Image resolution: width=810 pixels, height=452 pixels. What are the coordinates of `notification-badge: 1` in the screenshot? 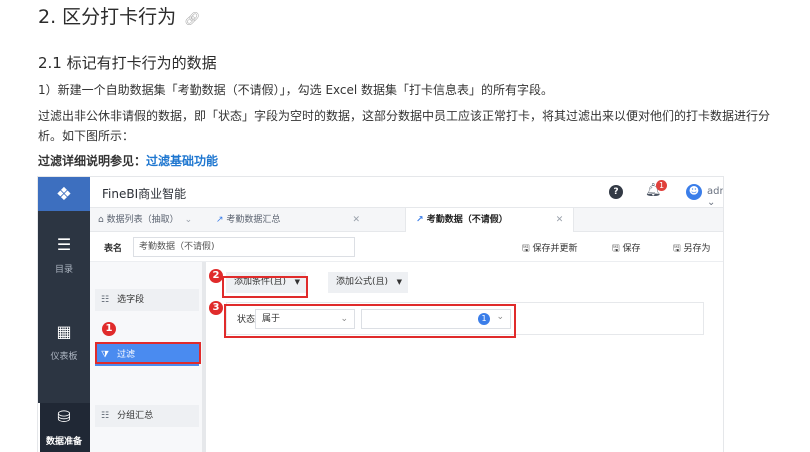 It's located at (661, 185).